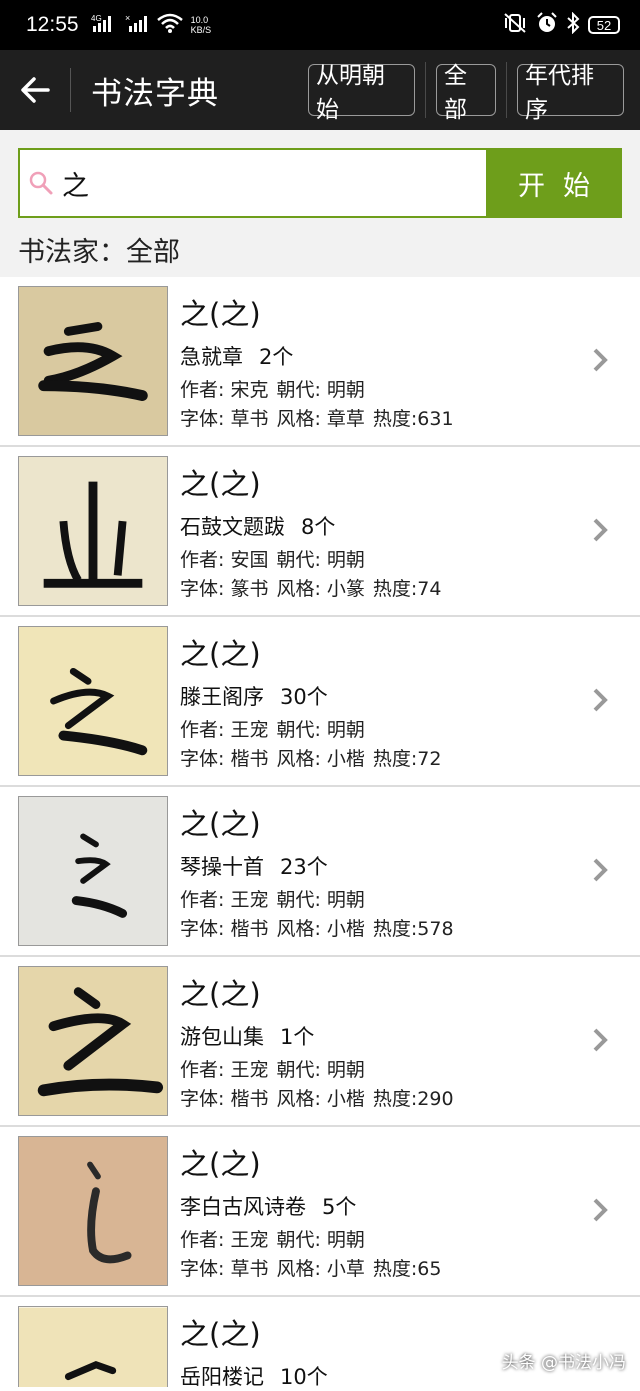  I want to click on all-filter-button: 全部, so click(466, 93).